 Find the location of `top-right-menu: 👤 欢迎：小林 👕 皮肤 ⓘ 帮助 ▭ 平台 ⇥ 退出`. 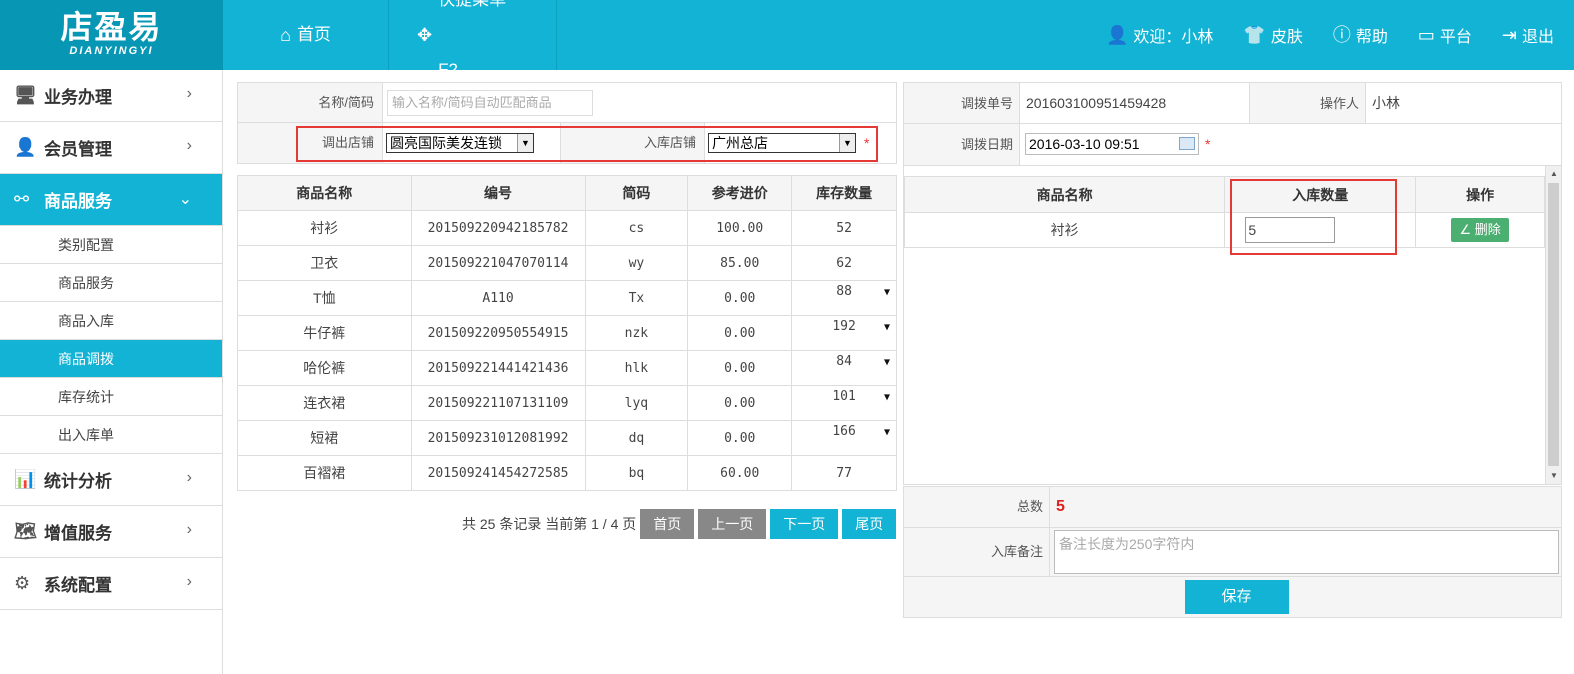

top-right-menu: 👤 欢迎：小林 👕 皮肤 ⓘ 帮助 ▭ 平台 ⇥ 退出 is located at coordinates (1330, 35).